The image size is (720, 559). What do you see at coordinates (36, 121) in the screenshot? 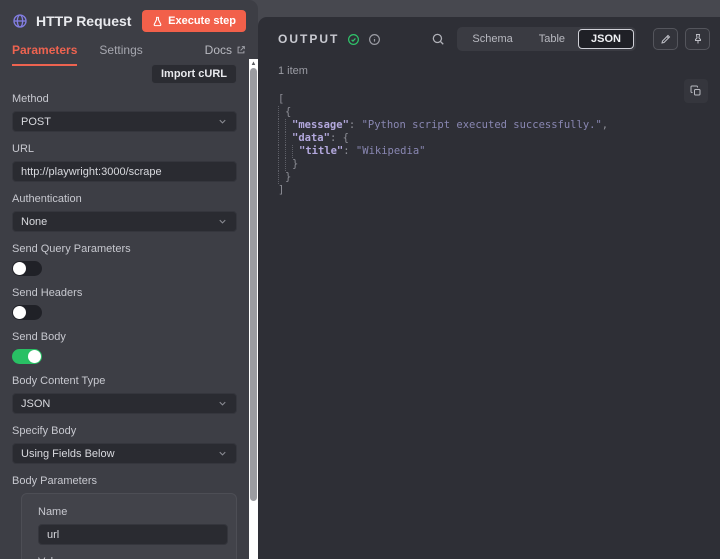
I see `method-value: POST` at bounding box center [36, 121].